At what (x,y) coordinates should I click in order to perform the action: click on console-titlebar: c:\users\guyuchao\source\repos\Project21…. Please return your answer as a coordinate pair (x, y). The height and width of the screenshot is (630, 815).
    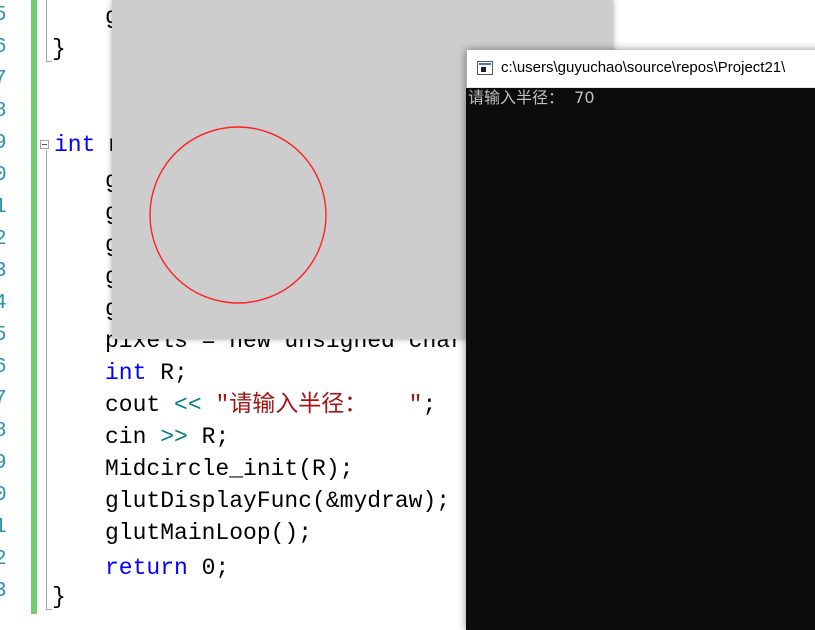
    Looking at the image, I should click on (640, 69).